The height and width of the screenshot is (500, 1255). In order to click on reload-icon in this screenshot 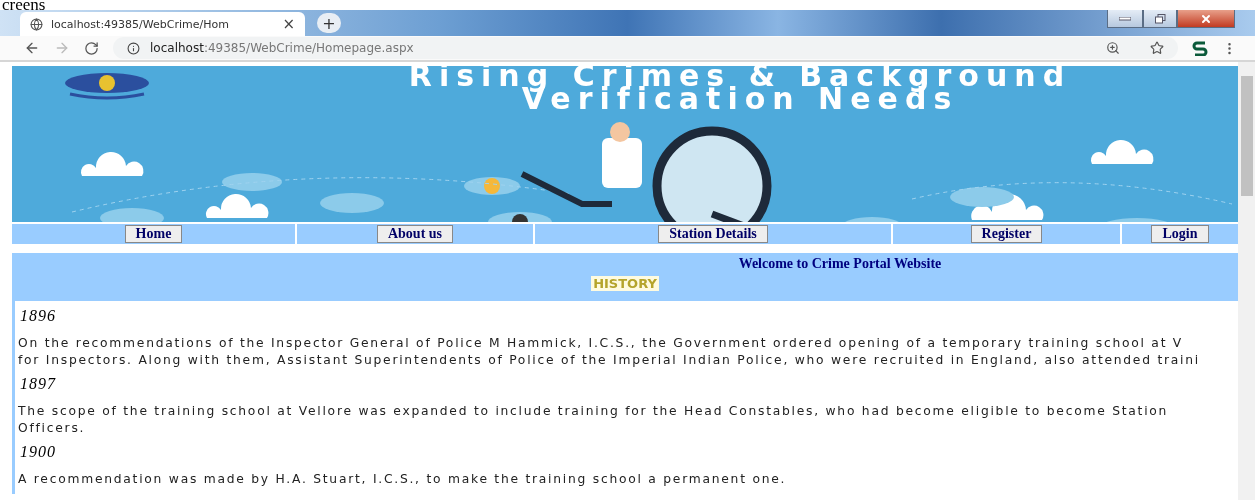, I will do `click(91, 48)`.